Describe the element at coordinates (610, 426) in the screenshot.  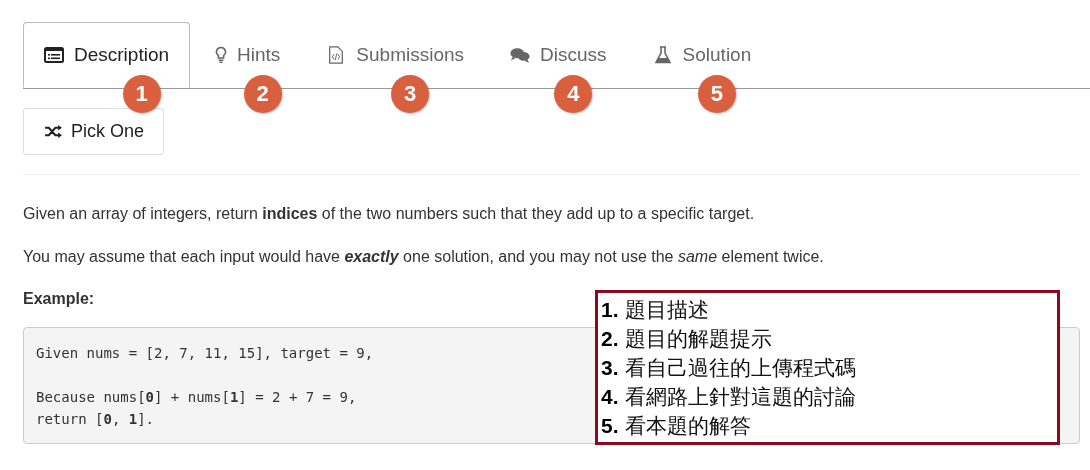
I see `list-number: 5.` at that location.